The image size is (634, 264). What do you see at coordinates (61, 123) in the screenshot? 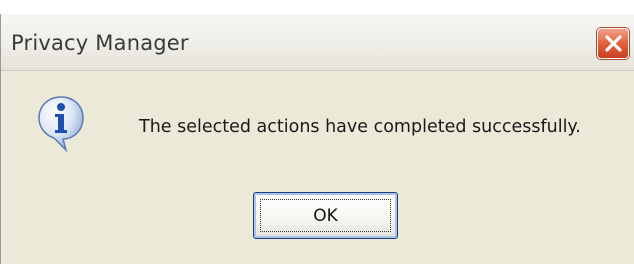
I see `info-icon` at bounding box center [61, 123].